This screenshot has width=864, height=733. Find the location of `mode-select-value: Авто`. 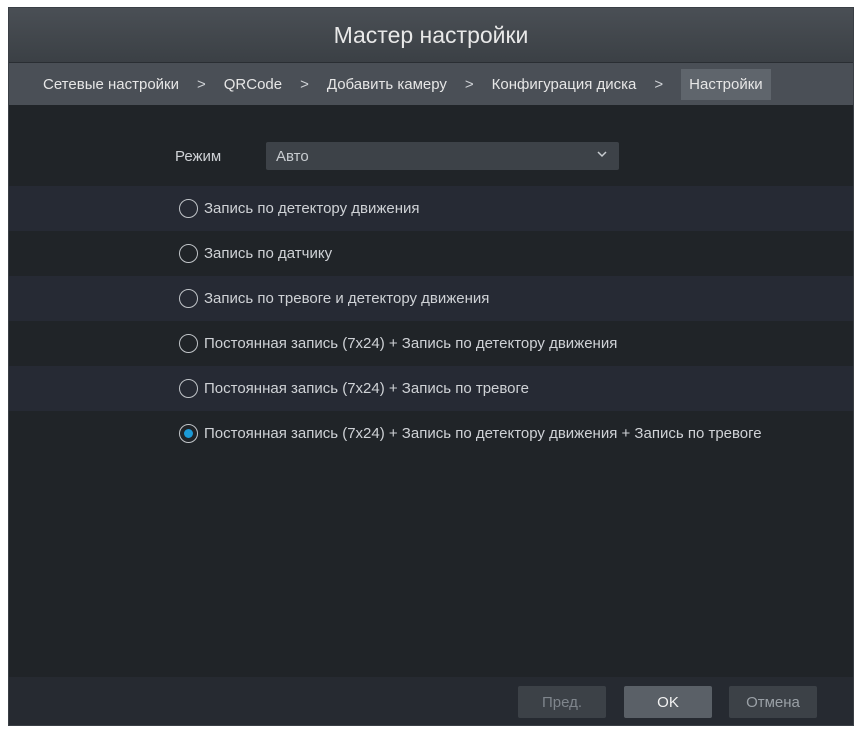

mode-select-value: Авто is located at coordinates (292, 156).